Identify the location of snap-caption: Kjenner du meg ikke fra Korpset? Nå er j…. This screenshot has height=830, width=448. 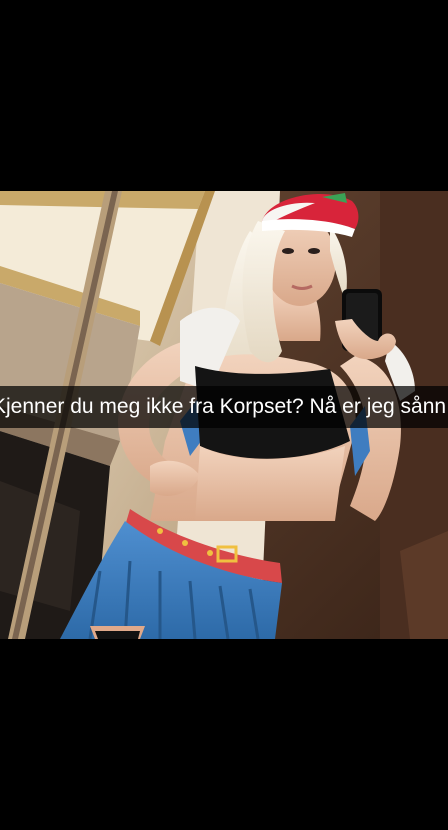
(223, 406).